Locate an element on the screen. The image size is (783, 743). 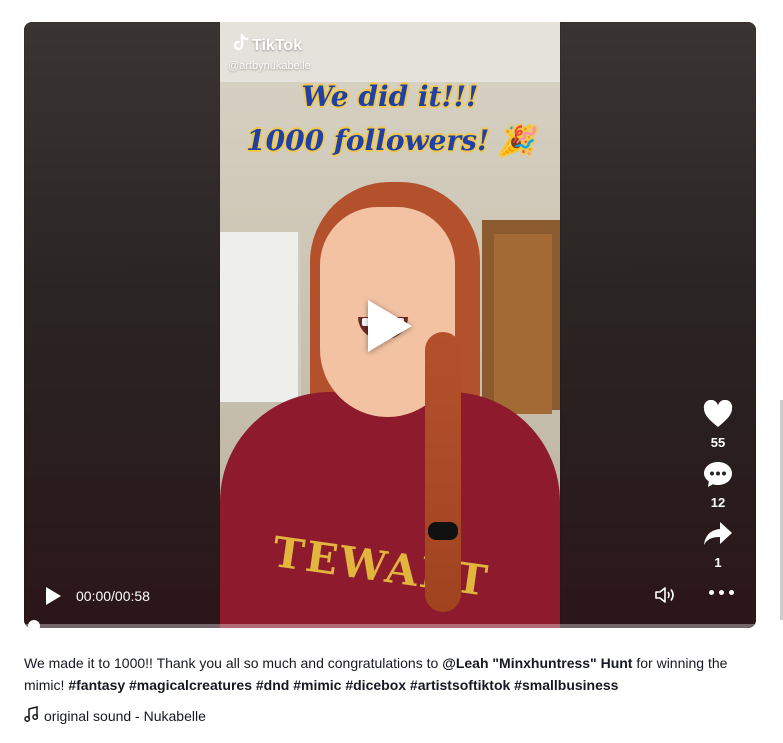
video-wood-door-panel is located at coordinates (523, 324).